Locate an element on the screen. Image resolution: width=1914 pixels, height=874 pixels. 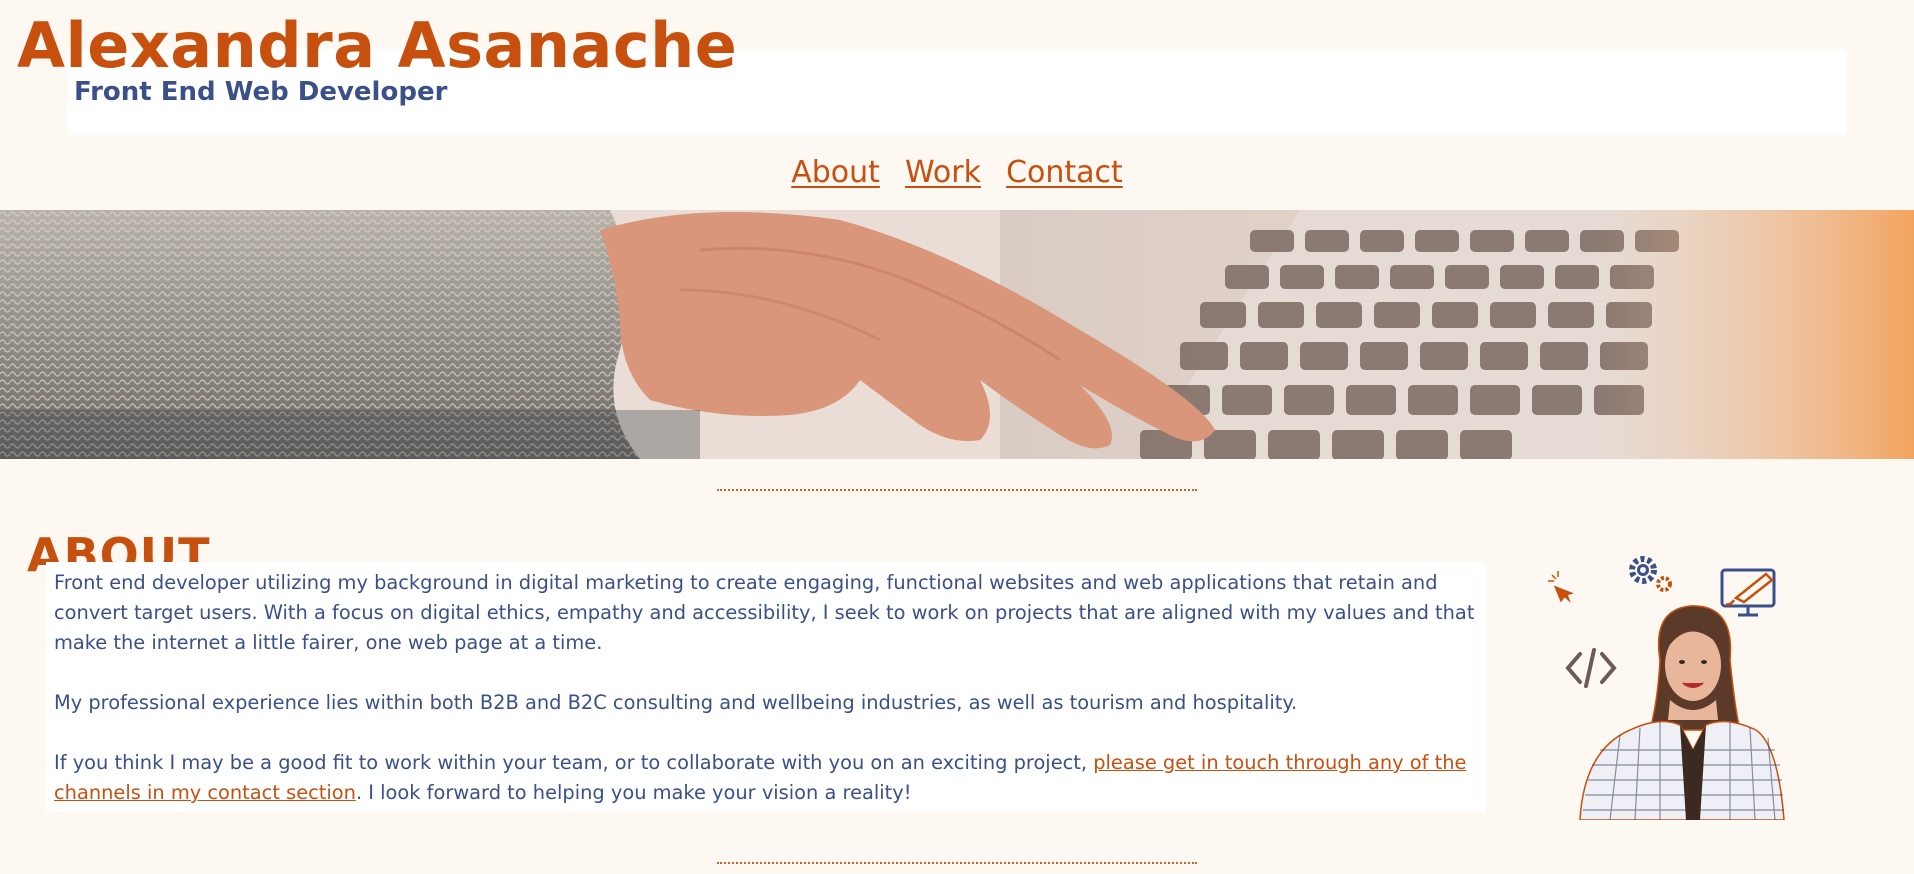
code-brackets-icon is located at coordinates (1591, 668).